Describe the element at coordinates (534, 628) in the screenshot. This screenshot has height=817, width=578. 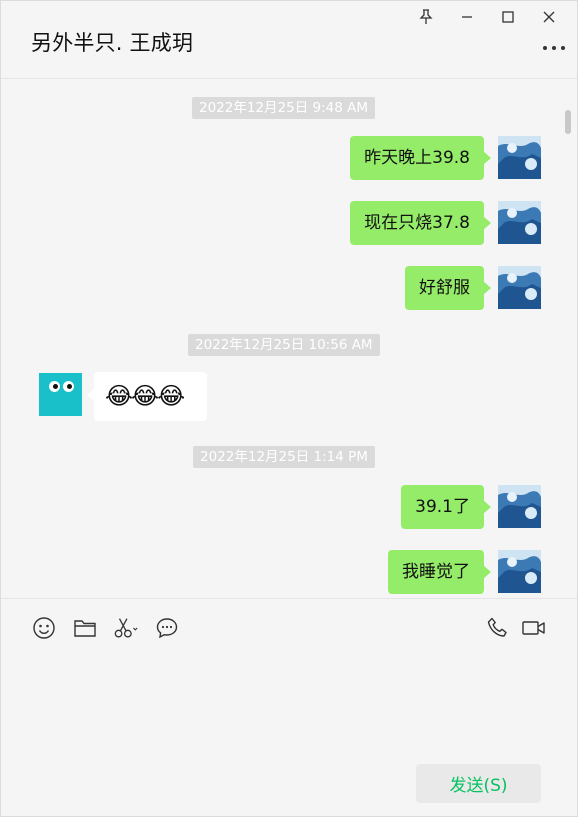
I see `video-camera-icon` at that location.